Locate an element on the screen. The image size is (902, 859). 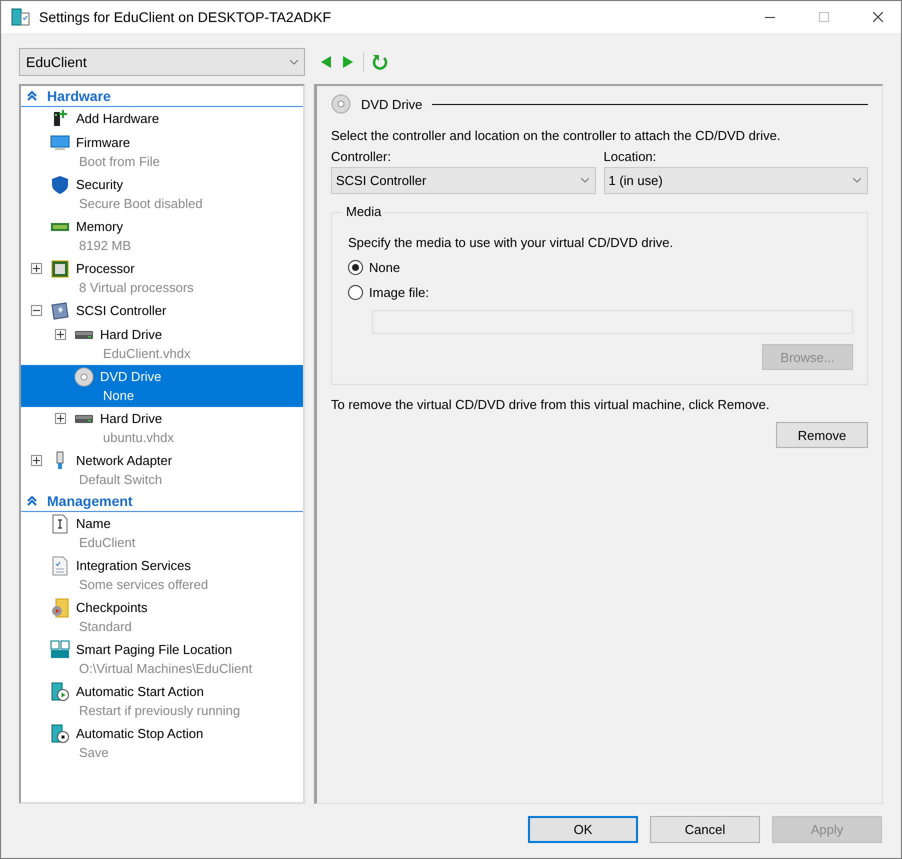
tree-item: Checkpoints Standard is located at coordinates (162, 617).